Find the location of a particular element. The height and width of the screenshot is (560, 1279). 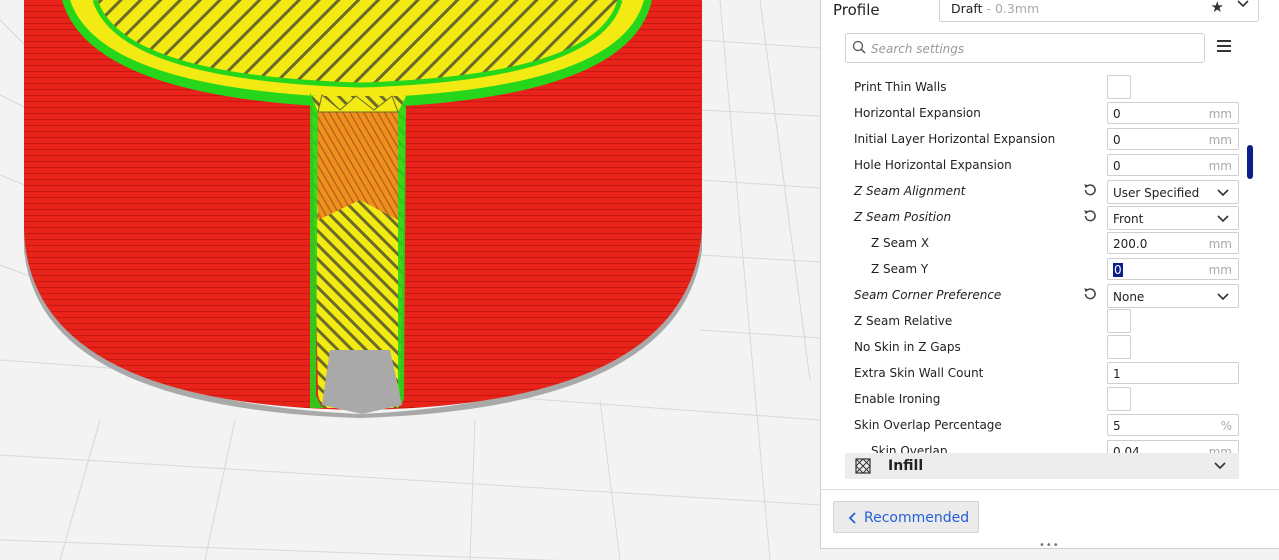

setting-row-no-skin-in-z-gaps: No Skin in Z Gaps is located at coordinates (1042, 347).